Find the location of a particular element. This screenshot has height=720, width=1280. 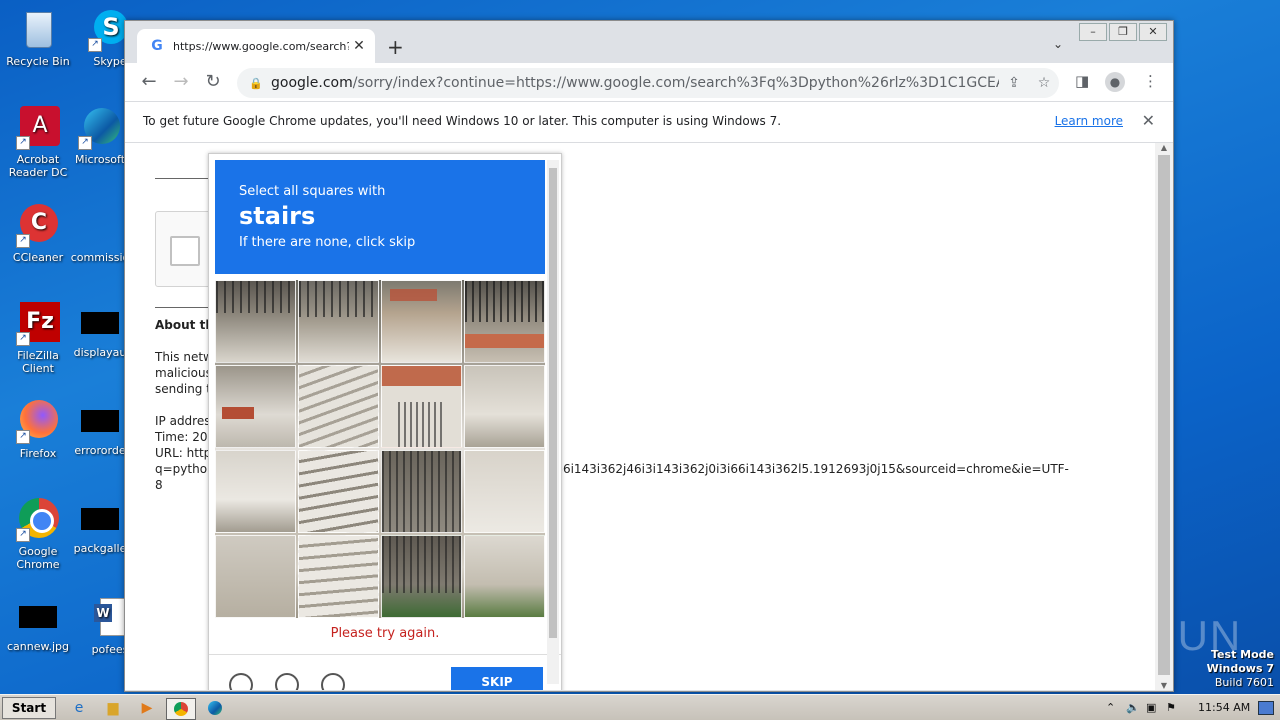

reload-button: ↻ is located at coordinates (213, 81).